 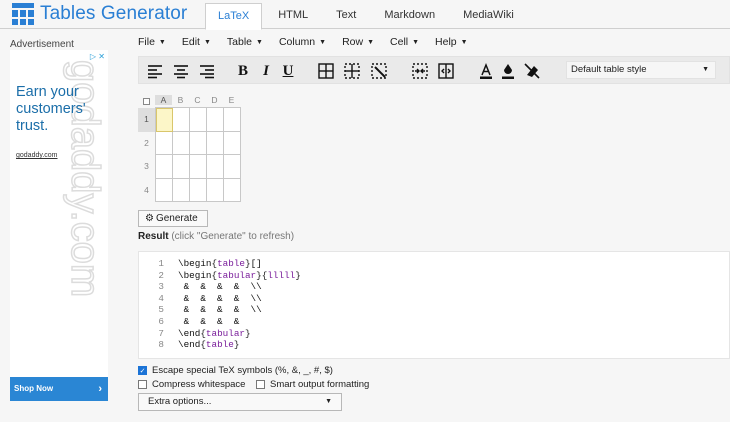 I want to click on code-line: 7 \end{tabular}, so click(x=434, y=334).